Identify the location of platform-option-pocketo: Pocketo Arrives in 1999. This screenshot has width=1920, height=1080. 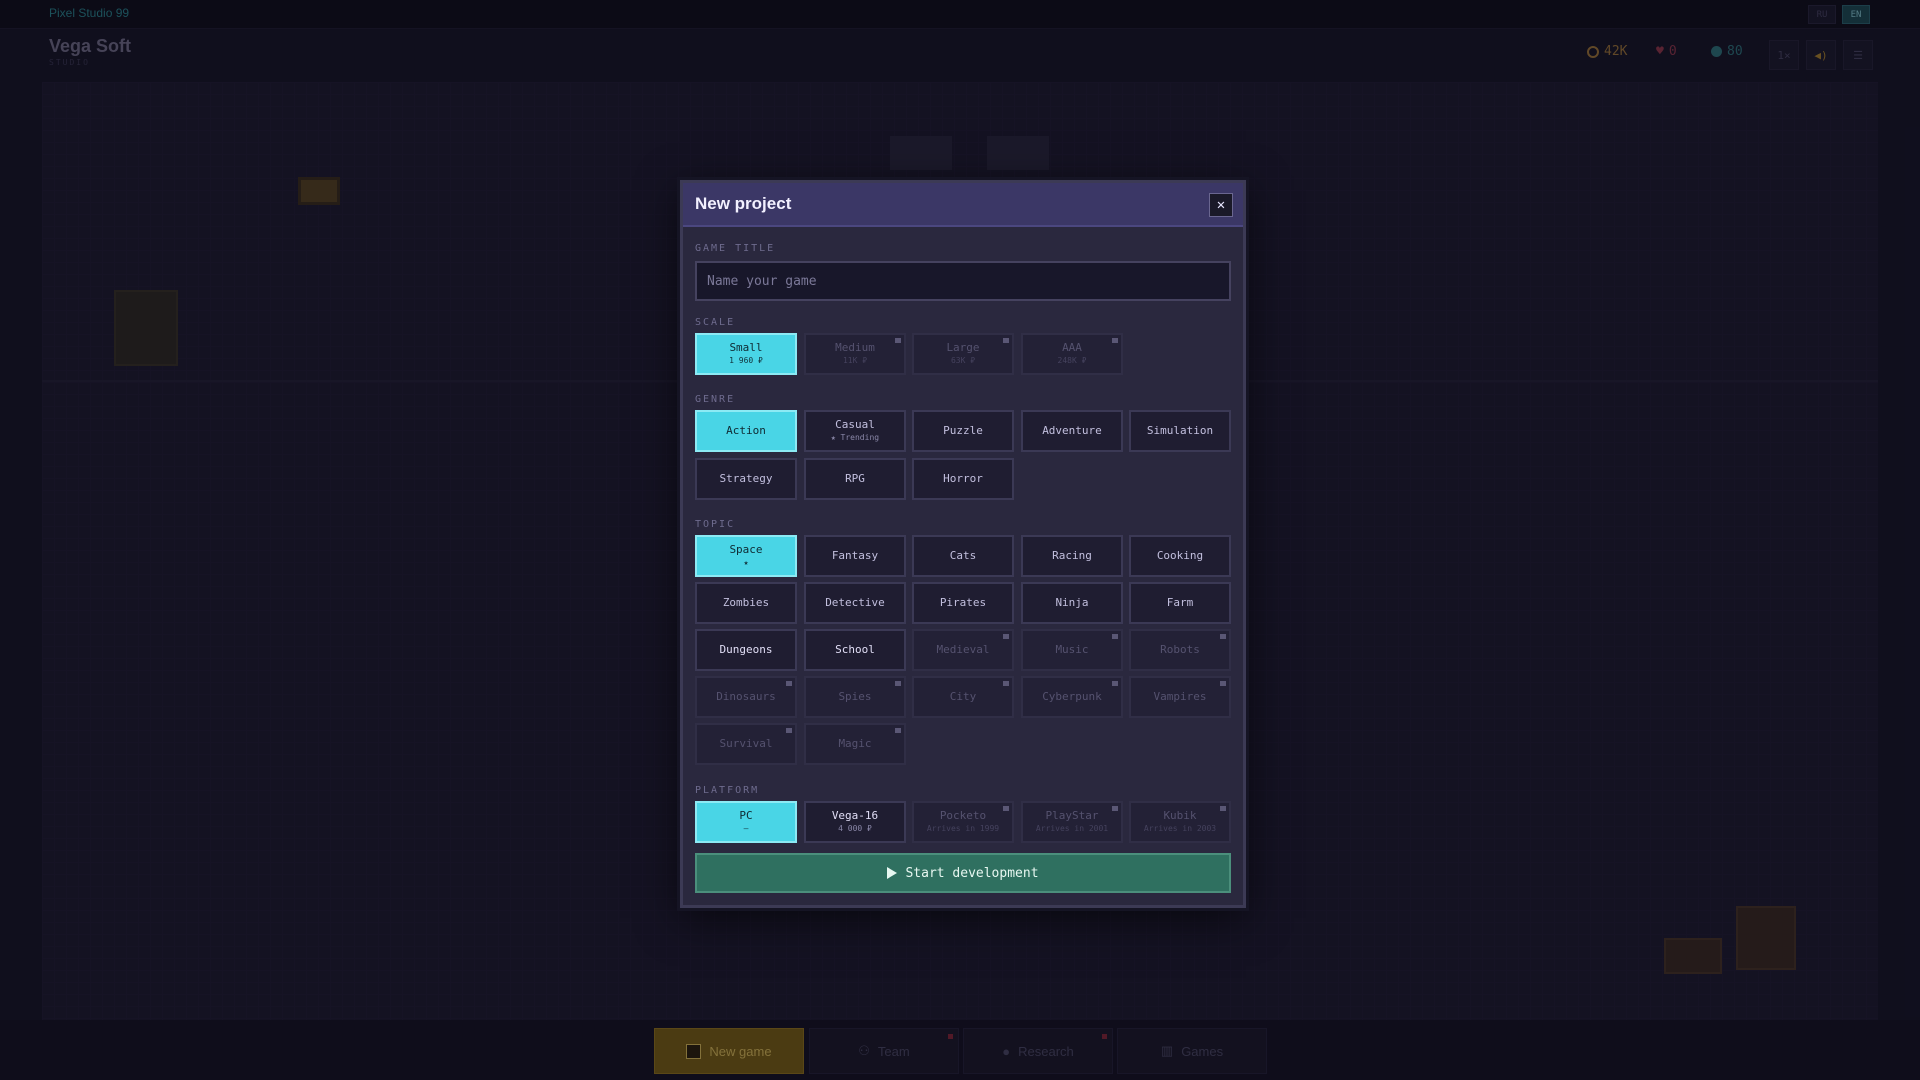
(963, 822).